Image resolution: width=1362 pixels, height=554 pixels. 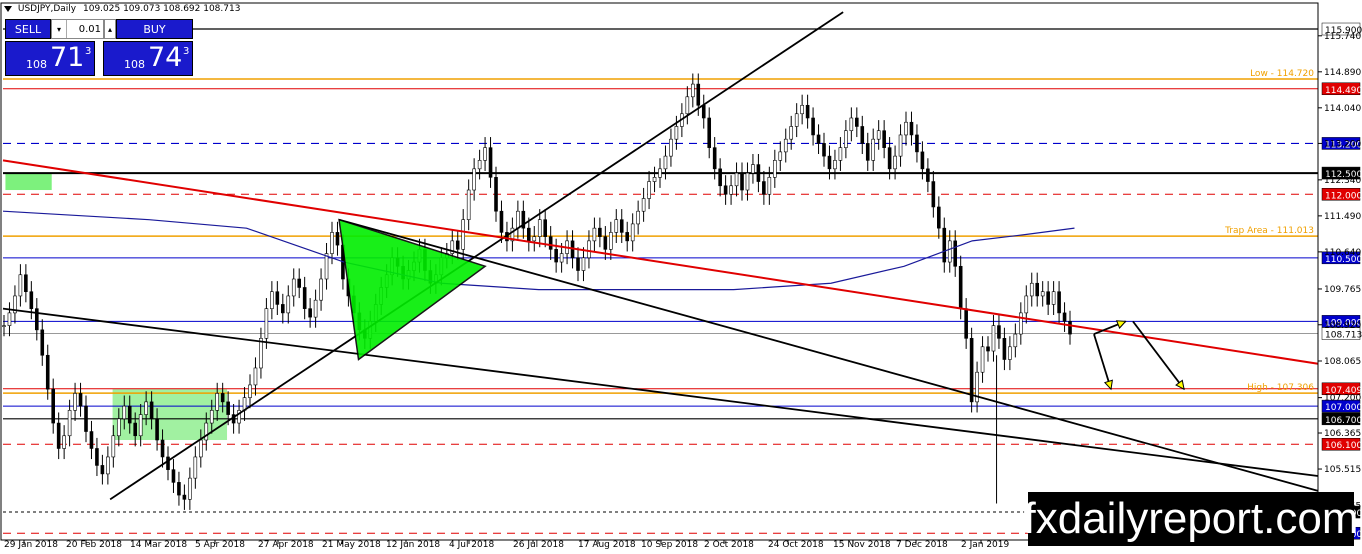 What do you see at coordinates (1342, 181) in the screenshot?
I see `y-tick-label: 112.340` at bounding box center [1342, 181].